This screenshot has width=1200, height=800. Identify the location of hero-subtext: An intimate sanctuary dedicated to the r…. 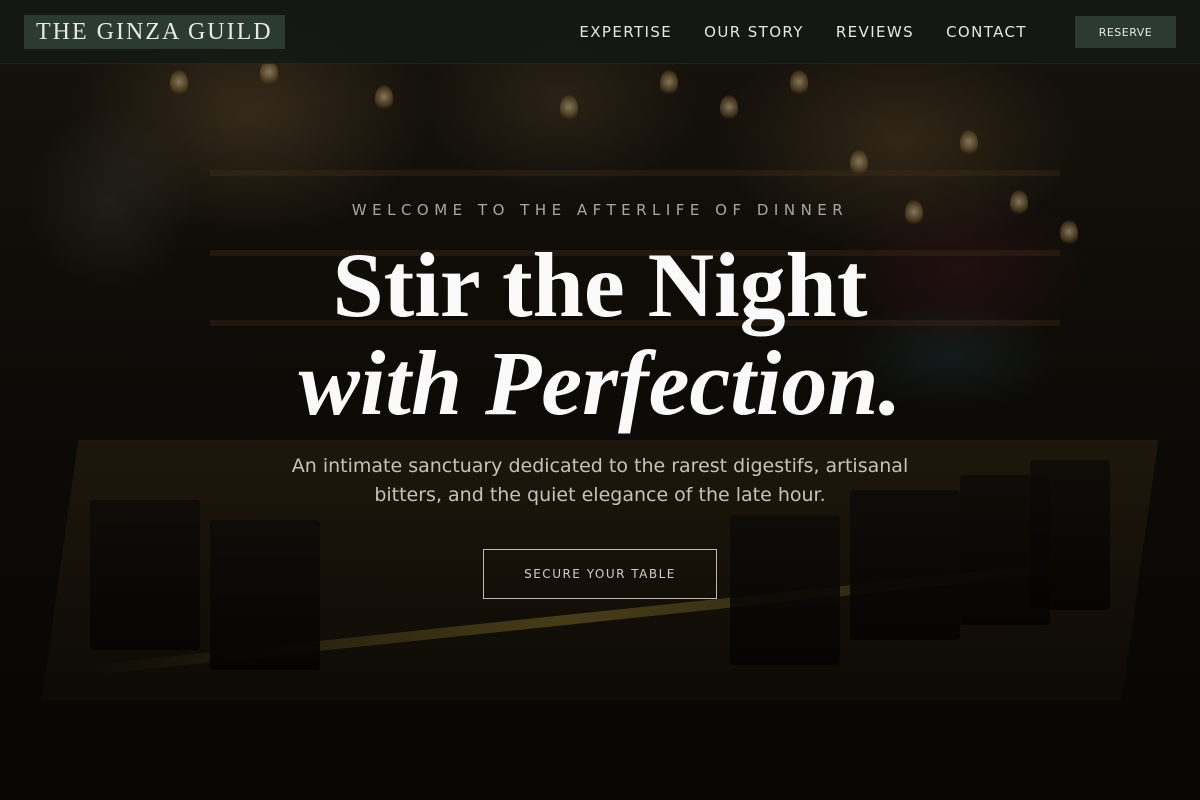
(600, 480).